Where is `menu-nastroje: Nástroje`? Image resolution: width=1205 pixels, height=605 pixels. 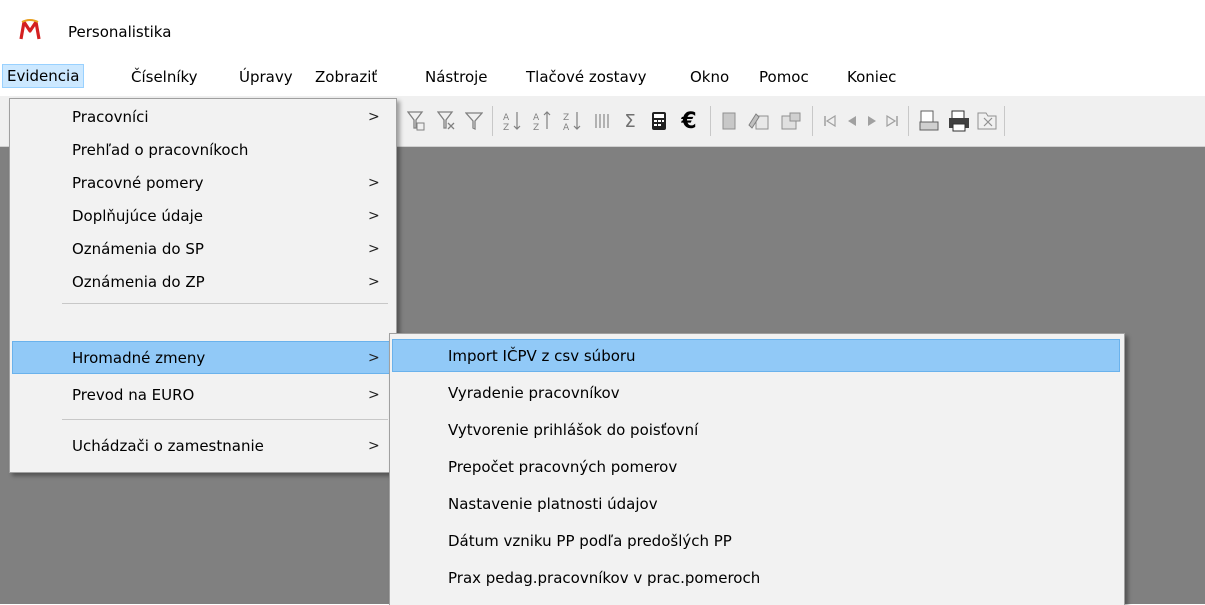
menu-nastroje: Nástroje is located at coordinates (456, 77).